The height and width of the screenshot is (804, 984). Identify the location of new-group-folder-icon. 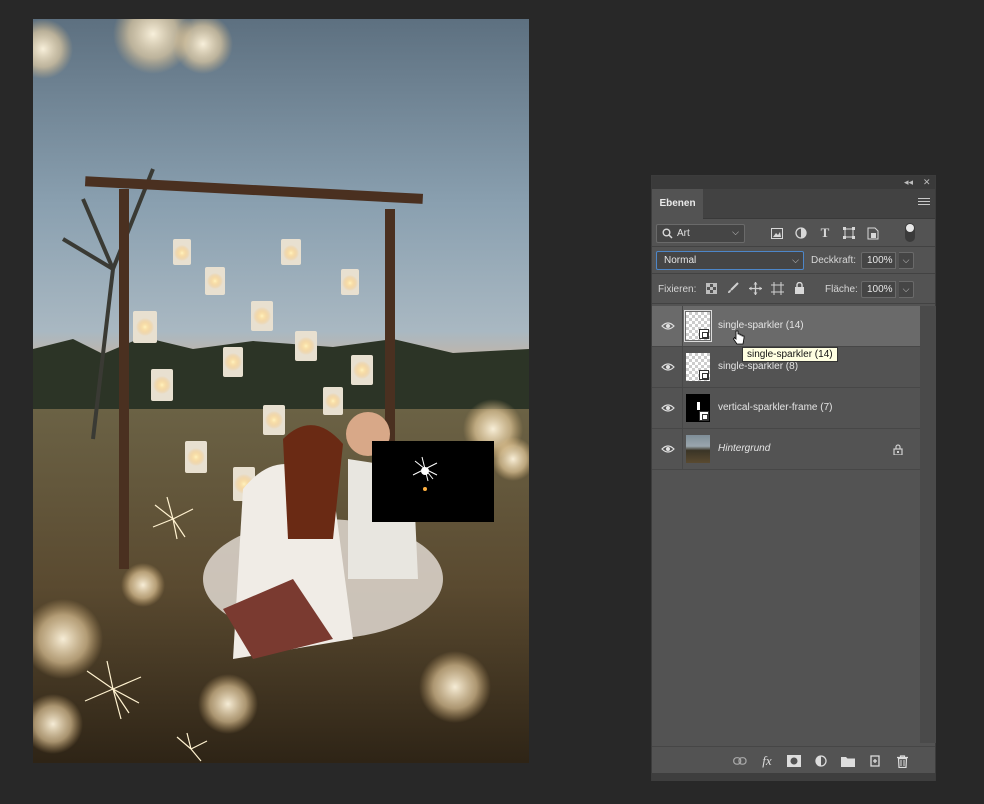
(848, 761).